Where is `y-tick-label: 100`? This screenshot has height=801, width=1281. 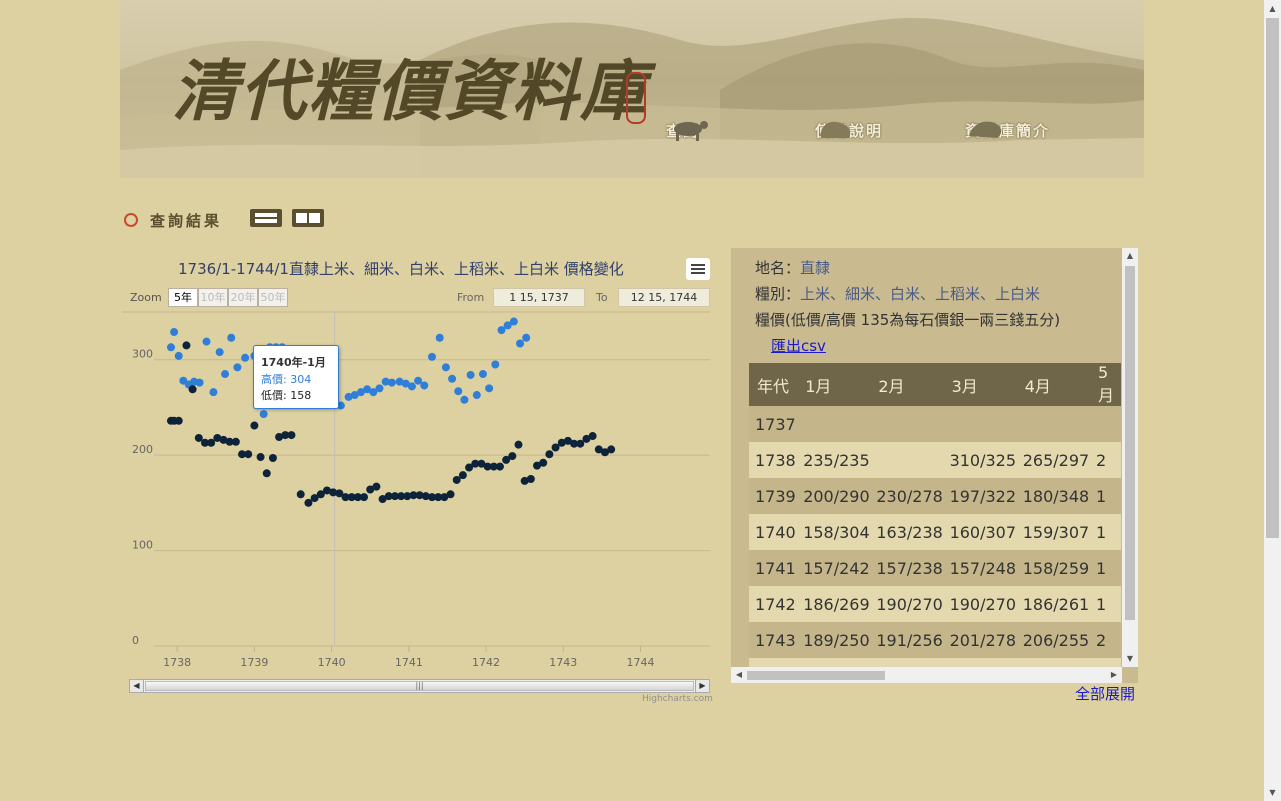
y-tick-label: 100 is located at coordinates (142, 545).